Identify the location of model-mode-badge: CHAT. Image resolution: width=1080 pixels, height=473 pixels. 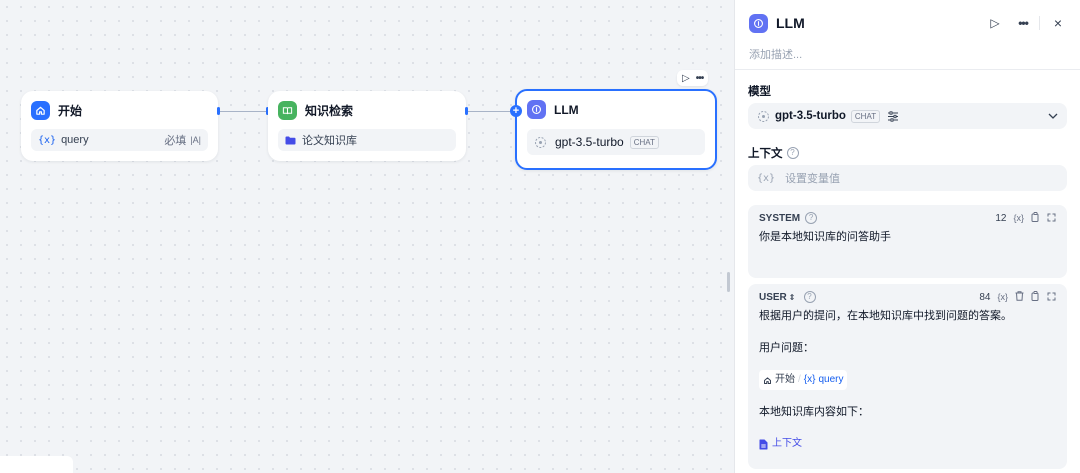
(865, 116).